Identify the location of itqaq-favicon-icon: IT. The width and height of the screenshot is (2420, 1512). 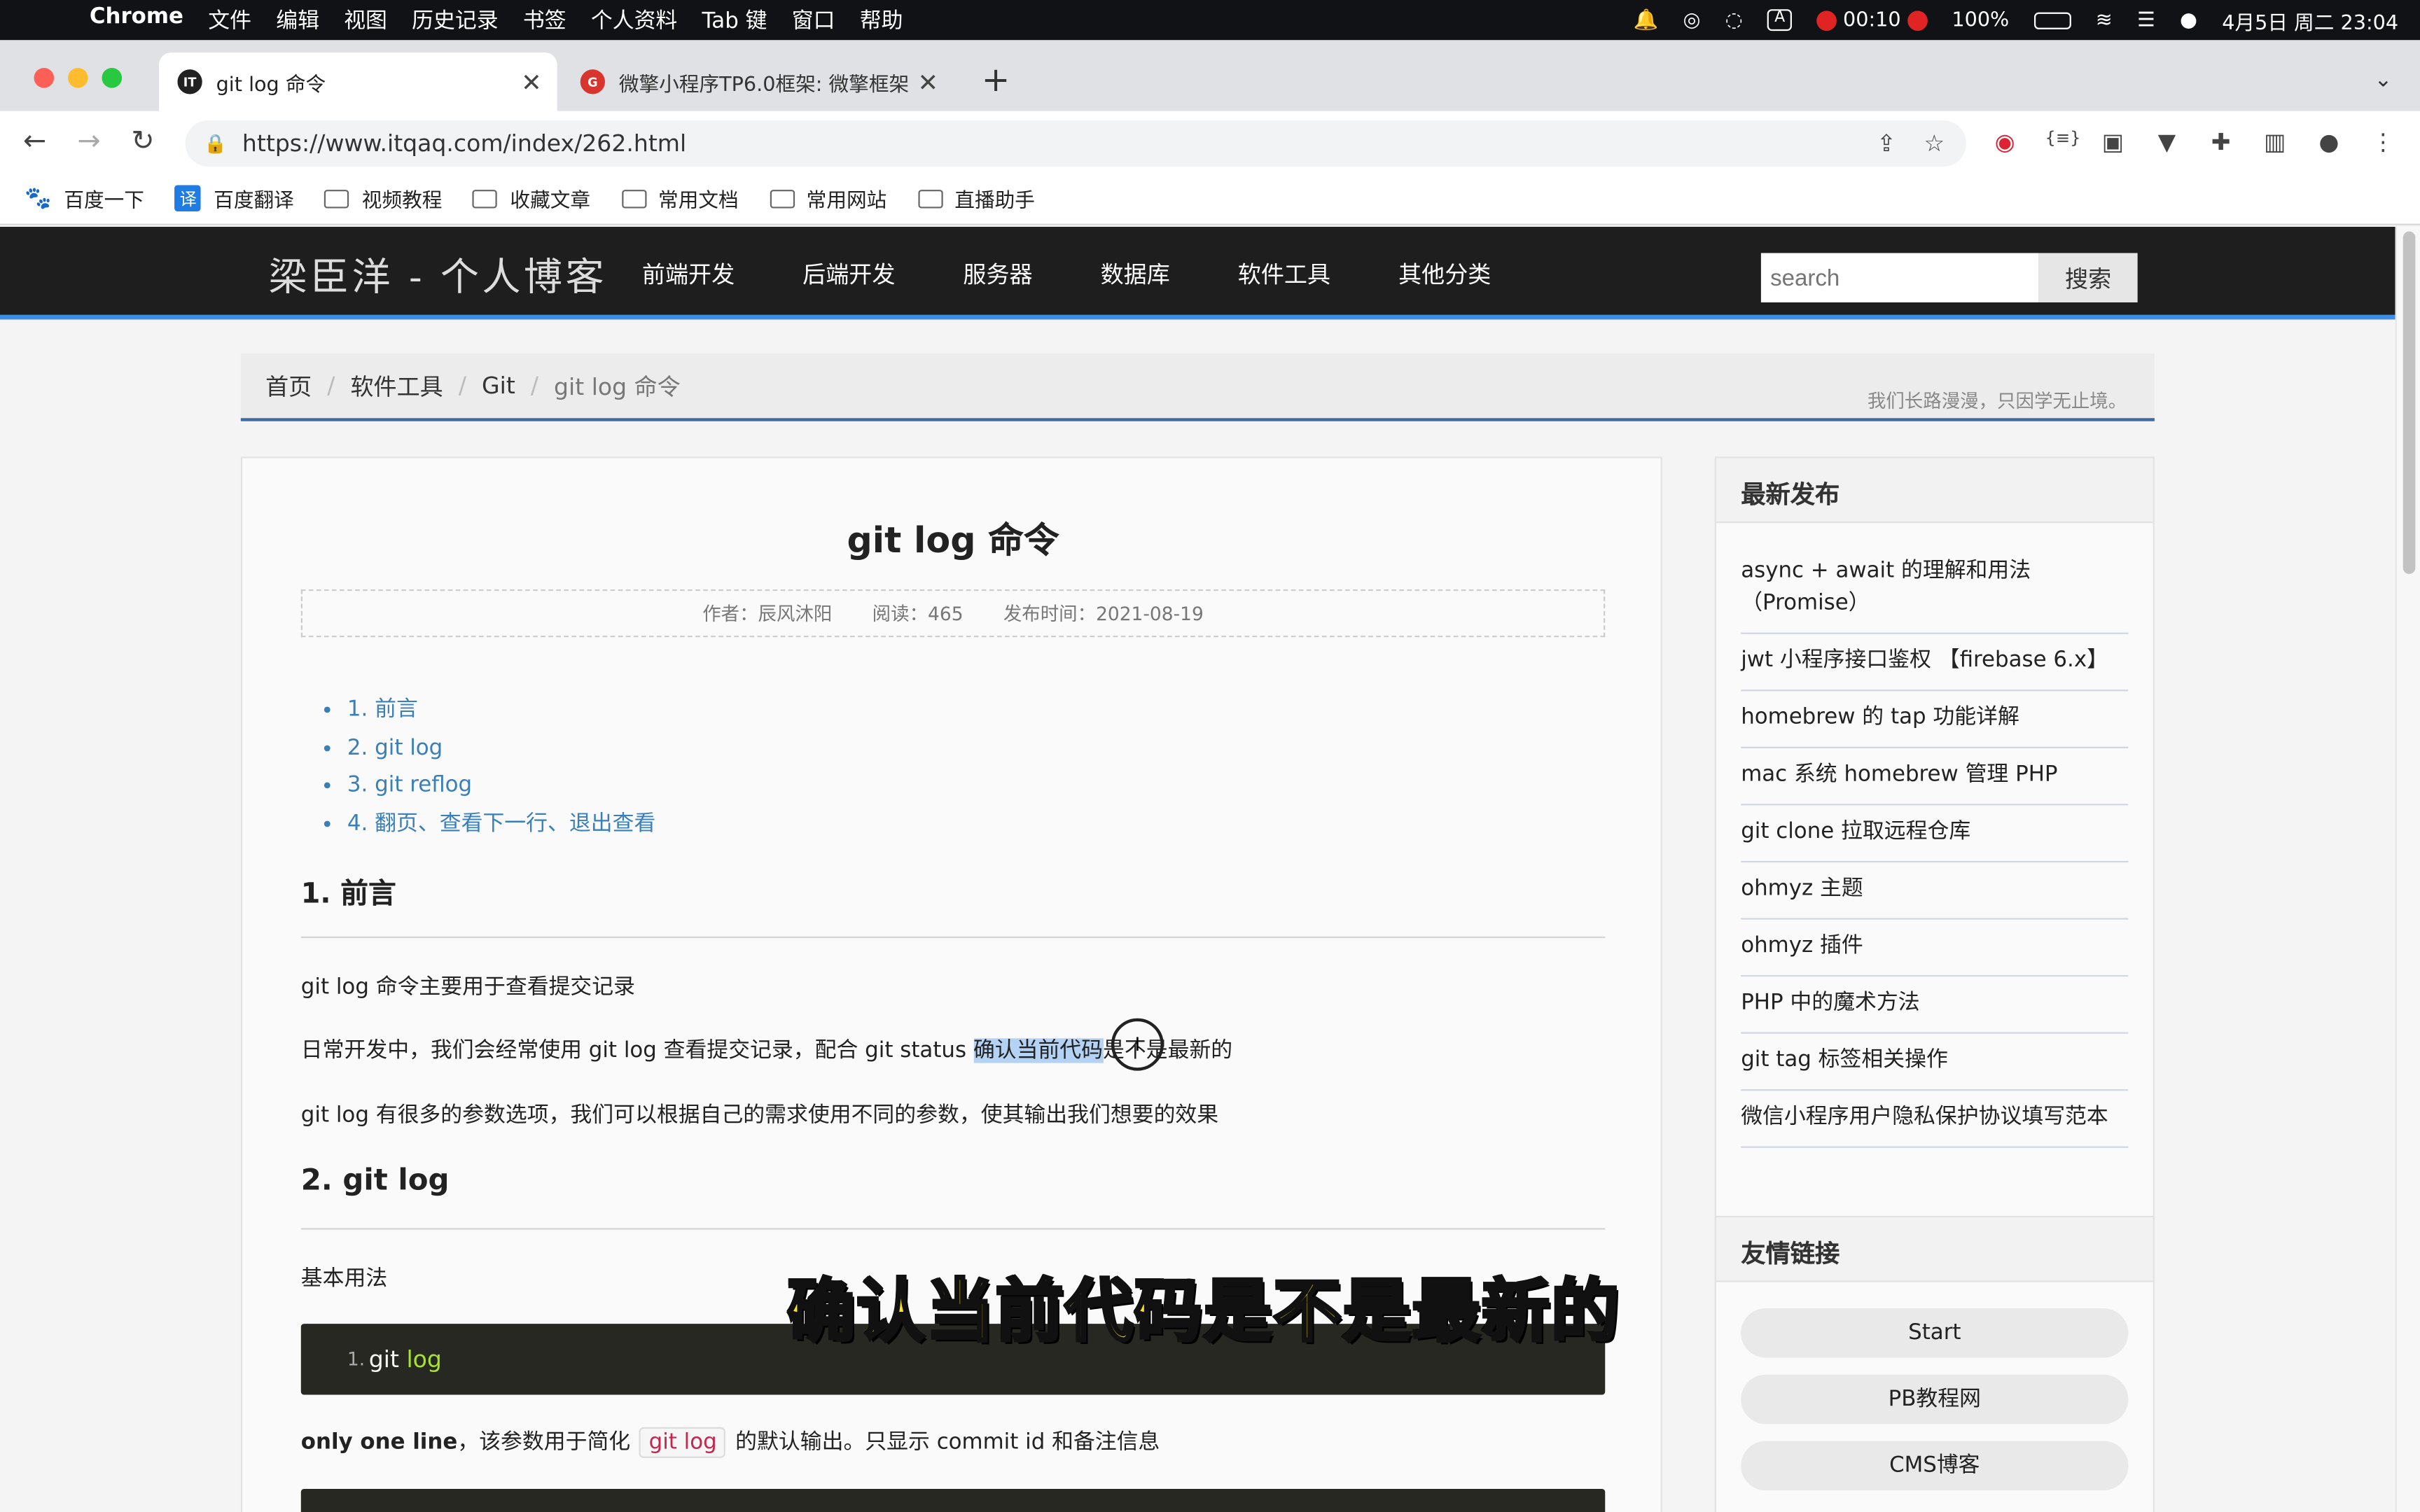
(189, 81).